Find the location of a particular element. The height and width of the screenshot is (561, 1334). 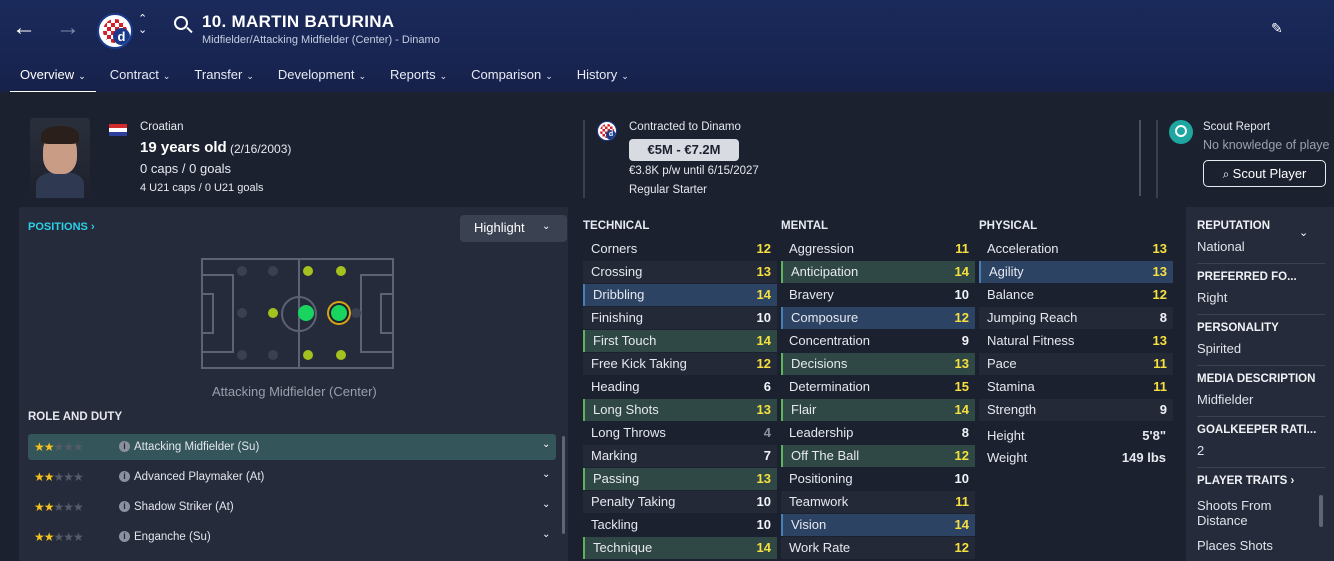

attribute-row: Balance 12 is located at coordinates (1076, 295).